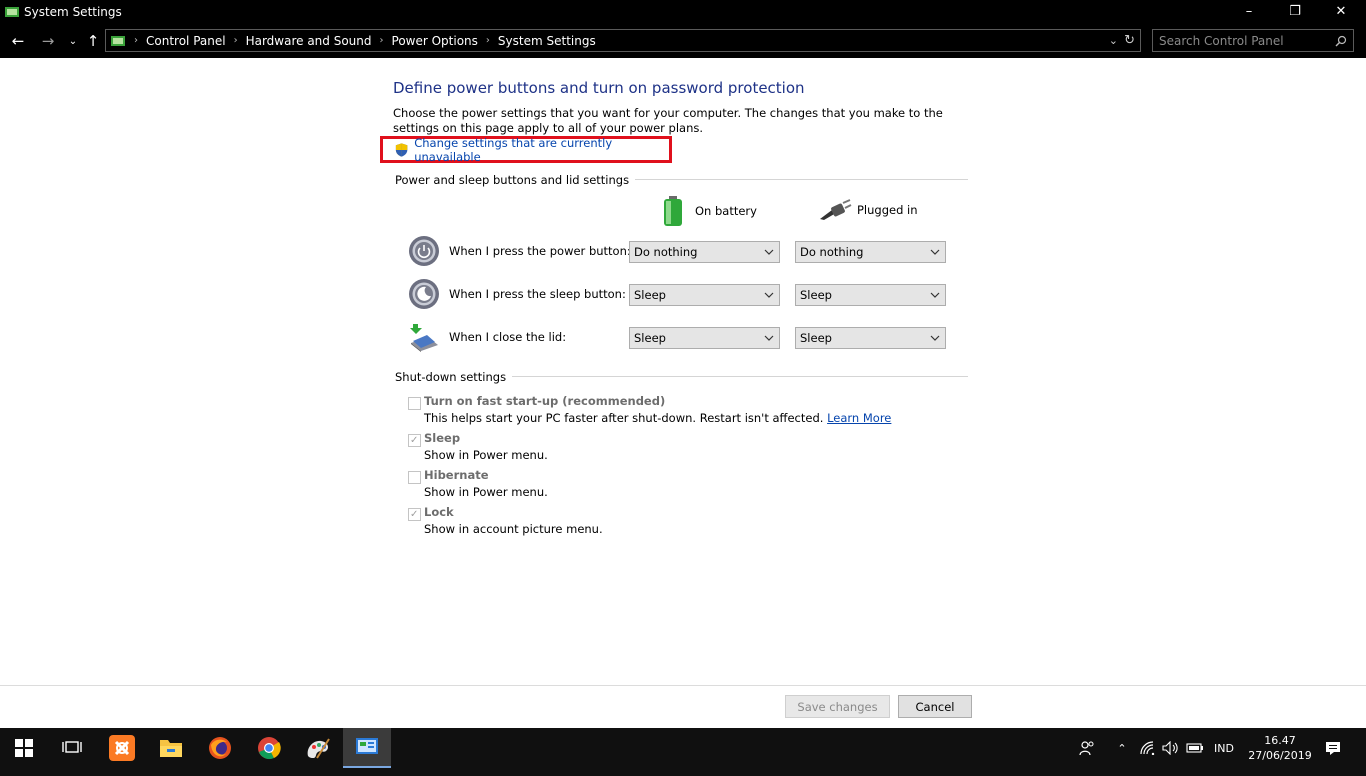 Image resolution: width=1366 pixels, height=776 pixels. What do you see at coordinates (456, 475) in the screenshot?
I see `hibernate-title: Hibernate` at bounding box center [456, 475].